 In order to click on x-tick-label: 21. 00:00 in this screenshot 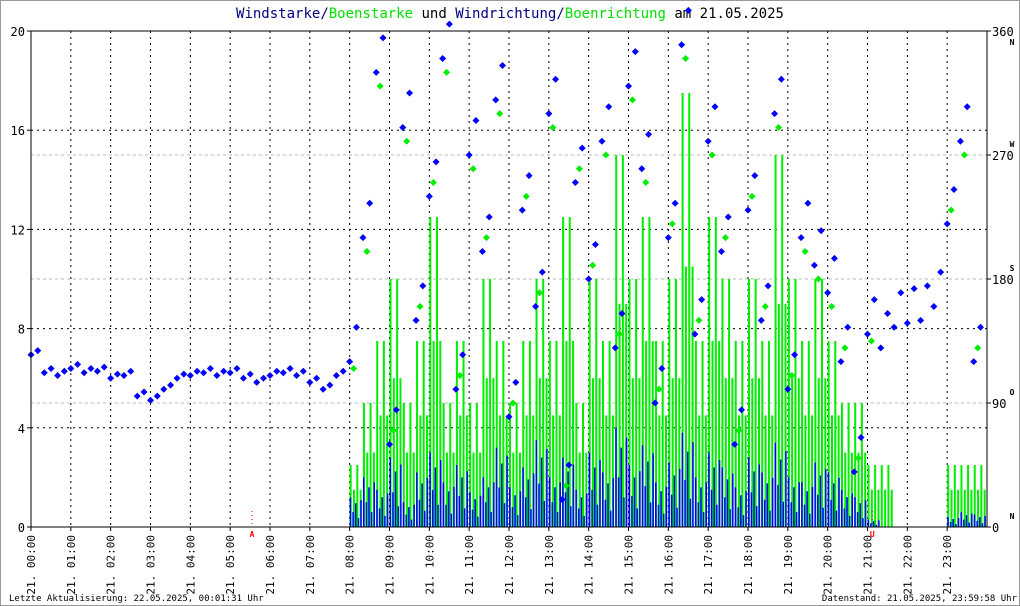, I will do `click(31, 565)`.